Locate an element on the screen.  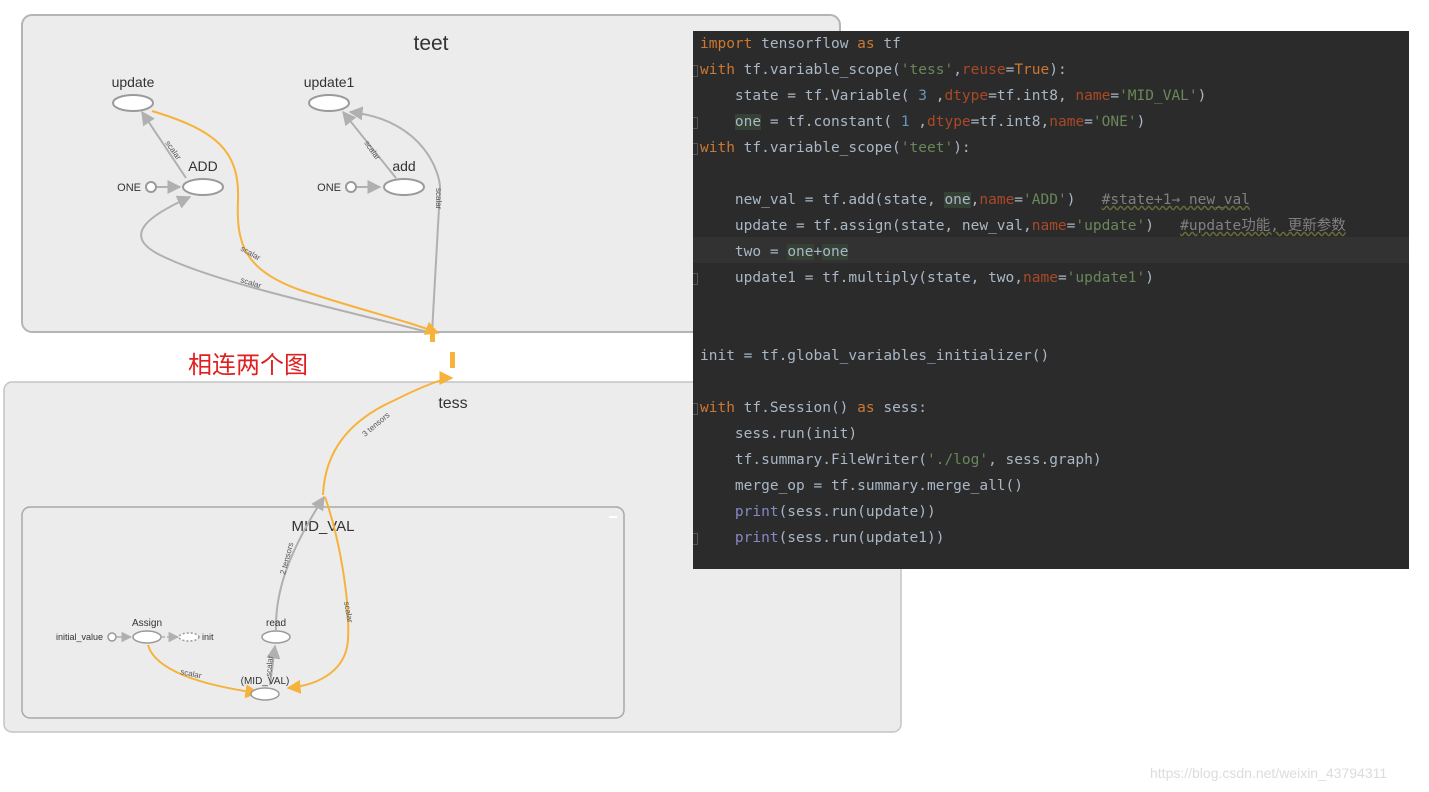
code-token: tf.summary.FileWriter( is located at coordinates (813, 460).